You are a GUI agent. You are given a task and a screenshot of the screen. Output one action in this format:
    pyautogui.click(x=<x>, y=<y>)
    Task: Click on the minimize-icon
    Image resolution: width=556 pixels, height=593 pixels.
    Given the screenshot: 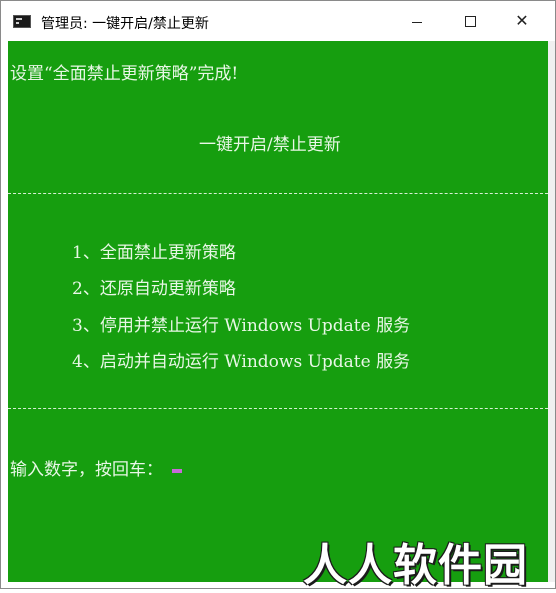 What is the action you would take?
    pyautogui.click(x=417, y=22)
    